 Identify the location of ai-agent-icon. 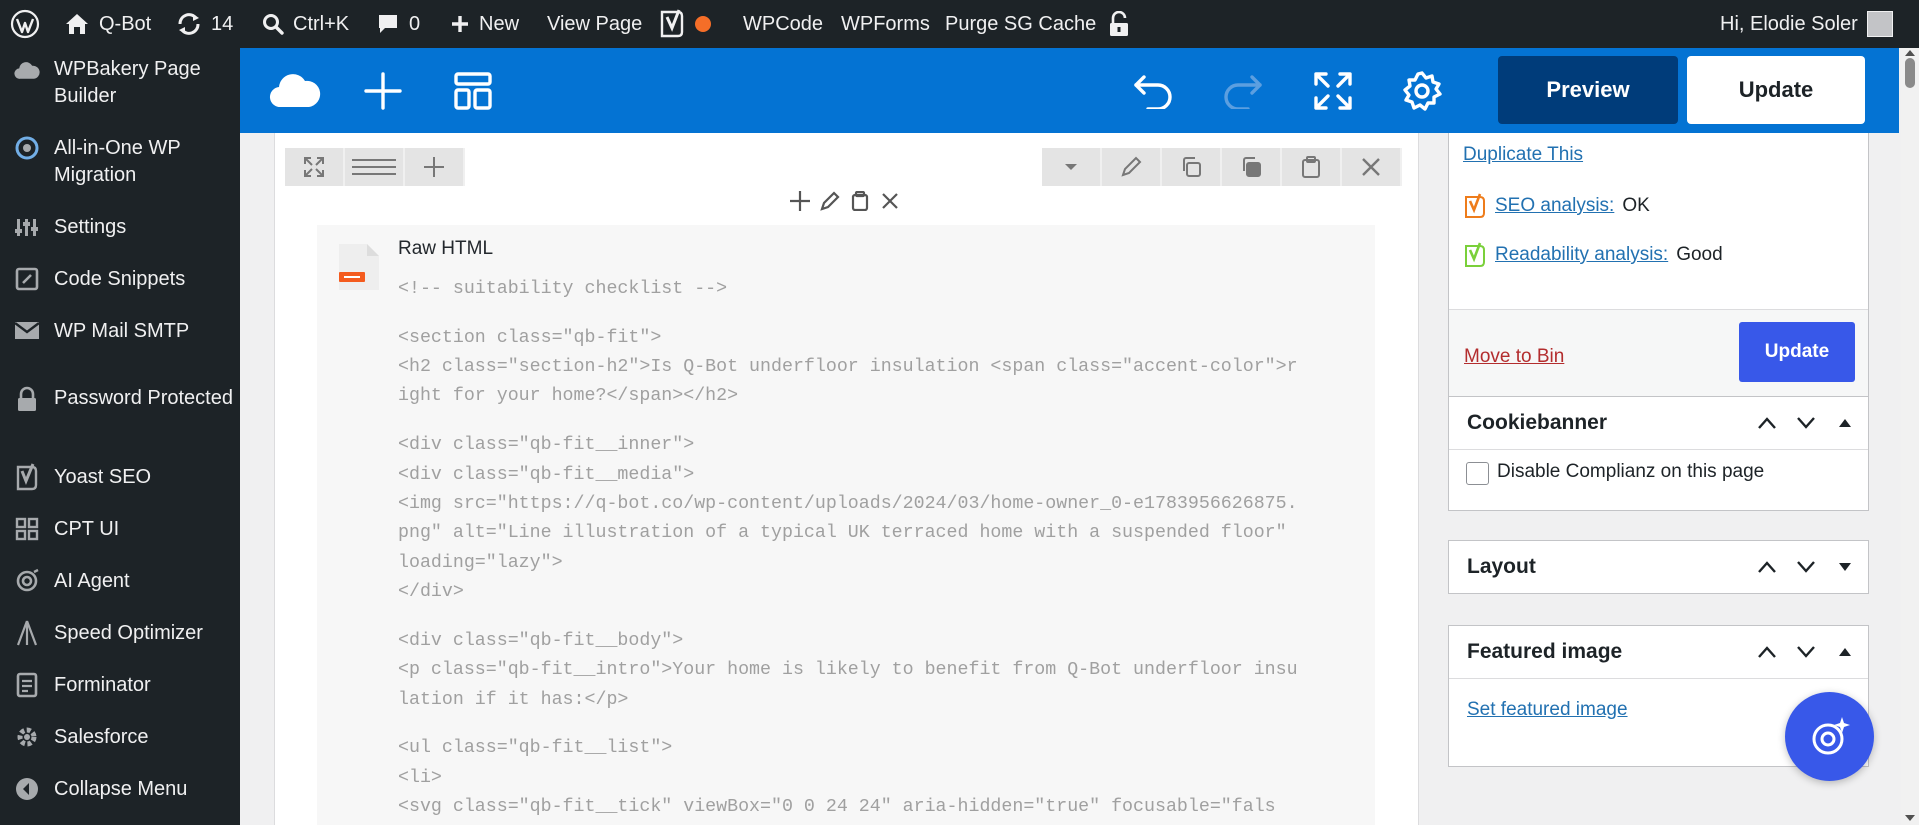
(27, 581).